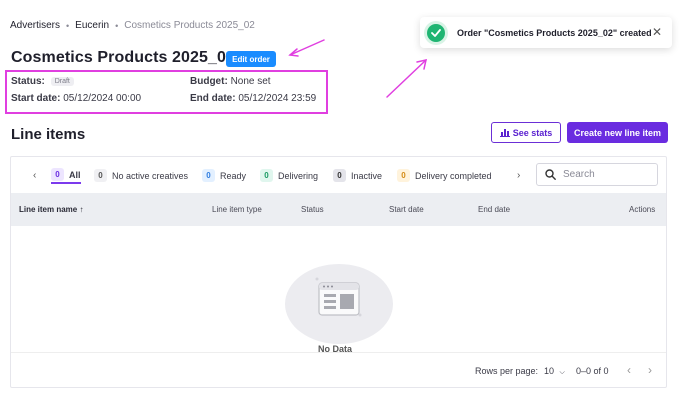 This screenshot has width=688, height=396. Describe the element at coordinates (549, 371) in the screenshot. I see `rows-per-page-value: 10` at that location.